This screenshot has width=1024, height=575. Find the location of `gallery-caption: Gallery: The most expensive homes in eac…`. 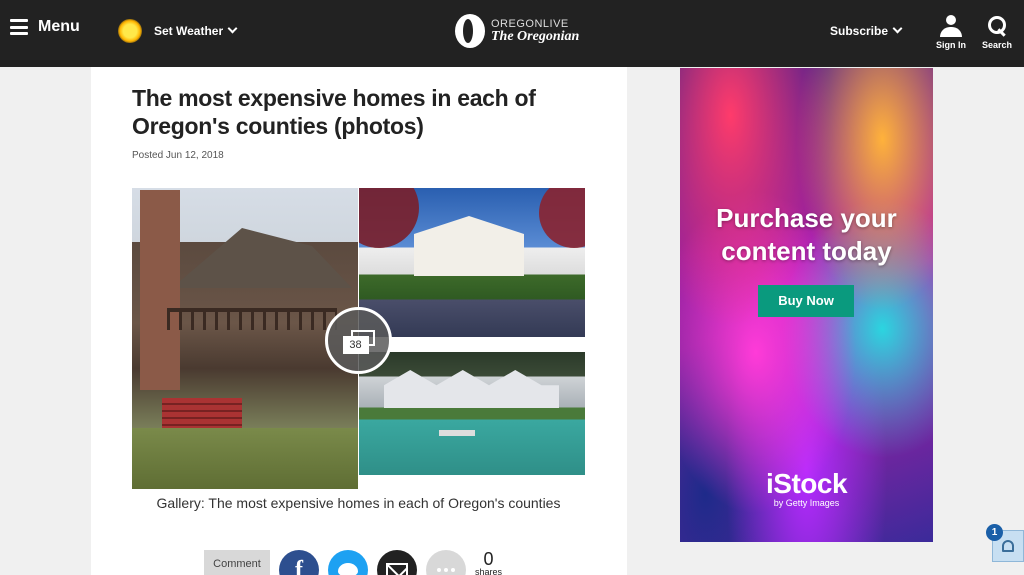

gallery-caption: Gallery: The most expensive homes in eac… is located at coordinates (358, 503).